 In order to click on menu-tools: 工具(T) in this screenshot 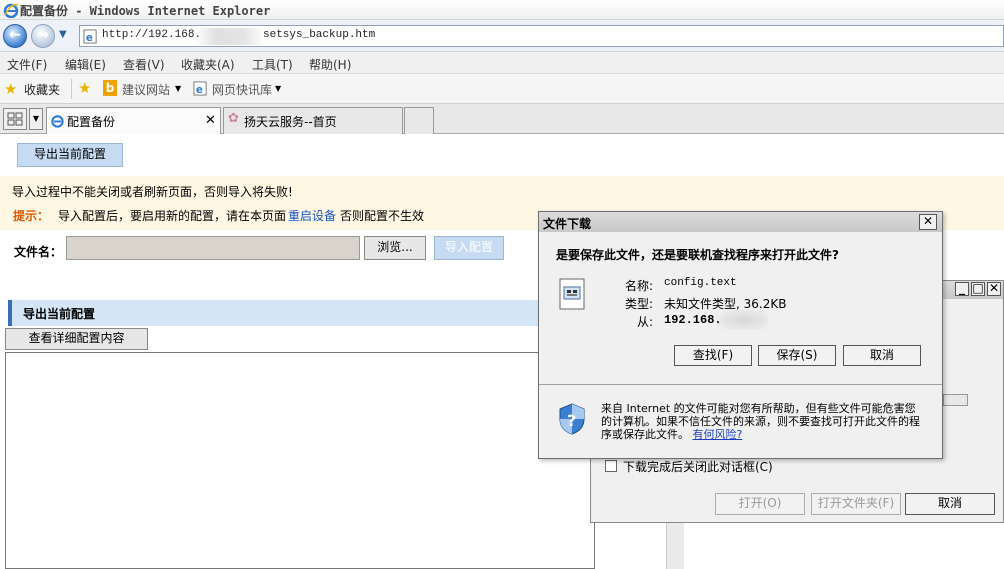, I will do `click(272, 64)`.